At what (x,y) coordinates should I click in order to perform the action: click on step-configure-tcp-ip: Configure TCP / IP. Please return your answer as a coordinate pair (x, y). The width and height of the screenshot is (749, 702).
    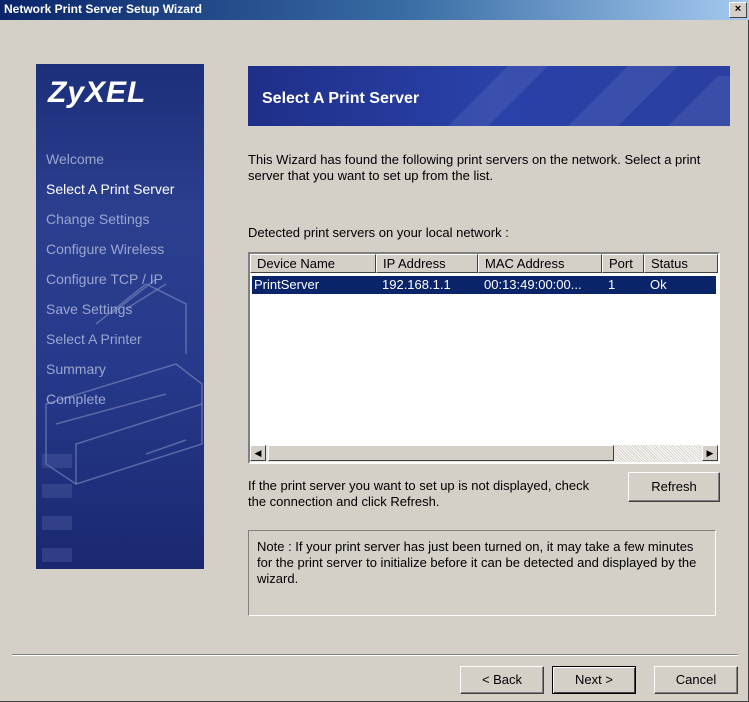
    Looking at the image, I should click on (104, 279).